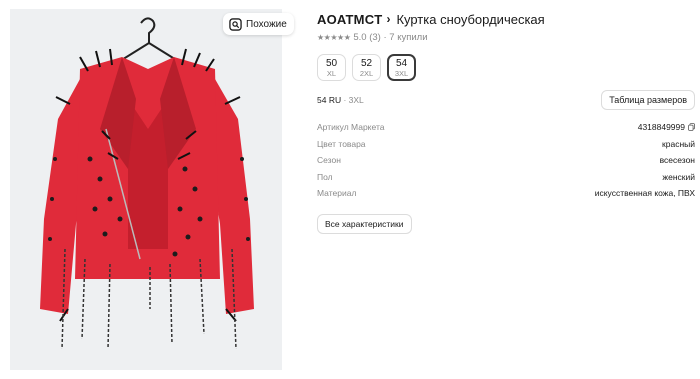 This screenshot has height=379, width=700. I want to click on spec-key: Пол, so click(325, 176).